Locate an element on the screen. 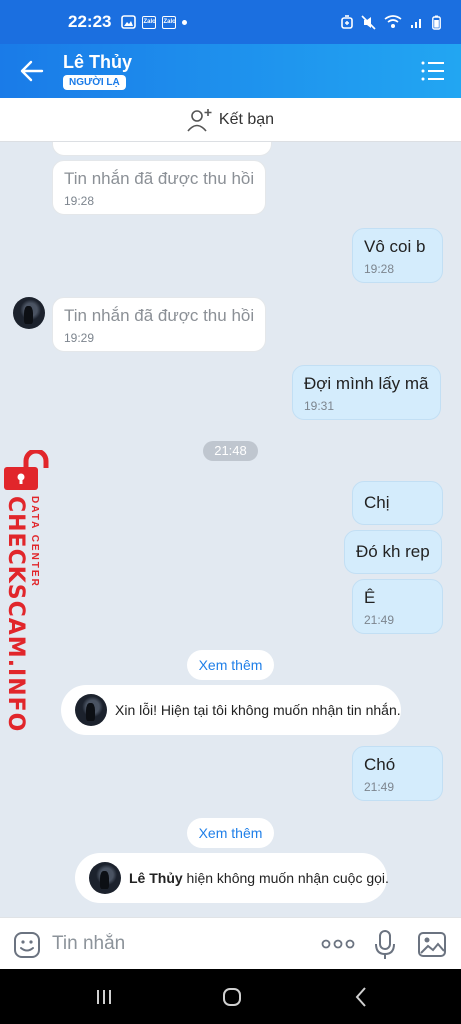 The image size is (461, 1024). message-bubble-outgoing: Đó kh rep is located at coordinates (393, 552).